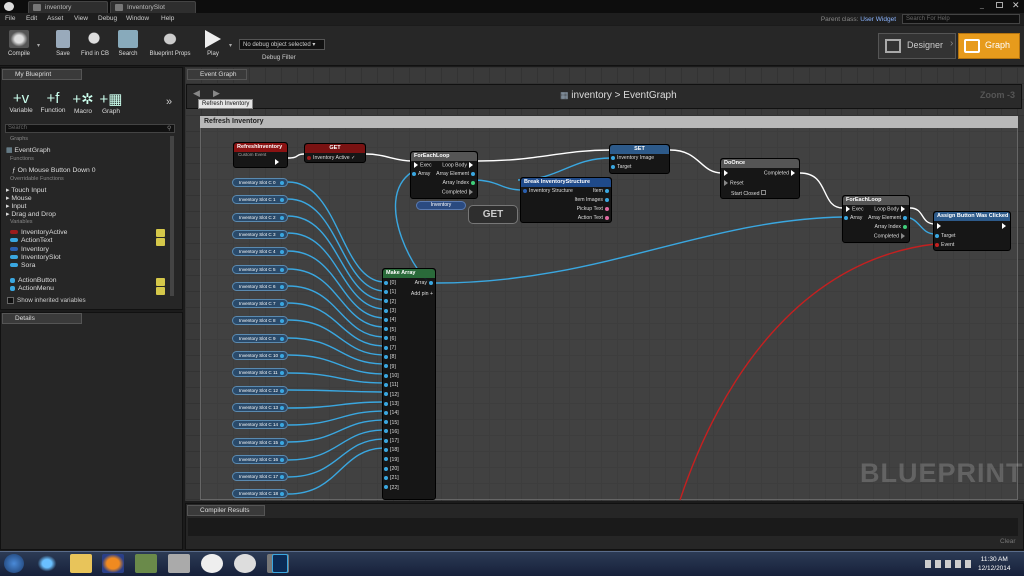 The height and width of the screenshot is (576, 1024). What do you see at coordinates (260, 200) in the screenshot?
I see `inventory-slot-variable-node: Inventory Slot C 1` at bounding box center [260, 200].